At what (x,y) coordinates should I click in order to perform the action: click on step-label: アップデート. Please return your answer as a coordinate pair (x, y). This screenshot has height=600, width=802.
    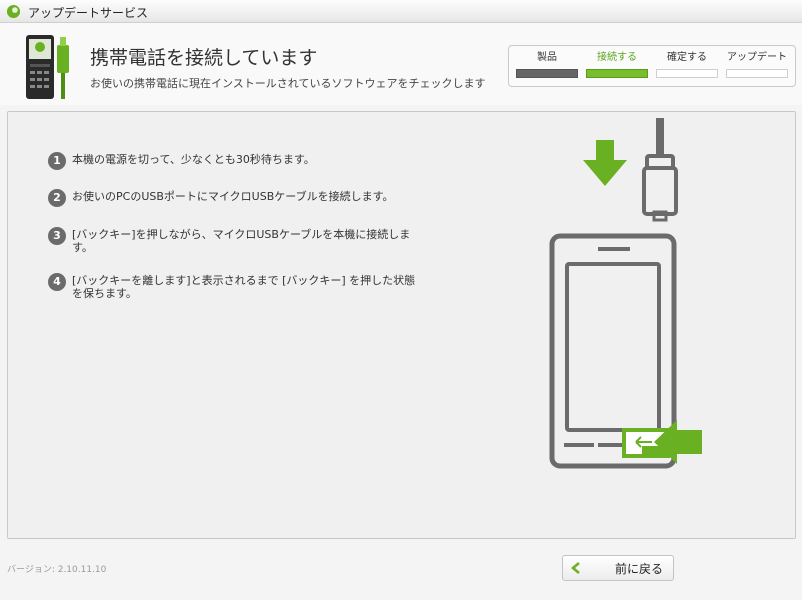
    Looking at the image, I should click on (757, 57).